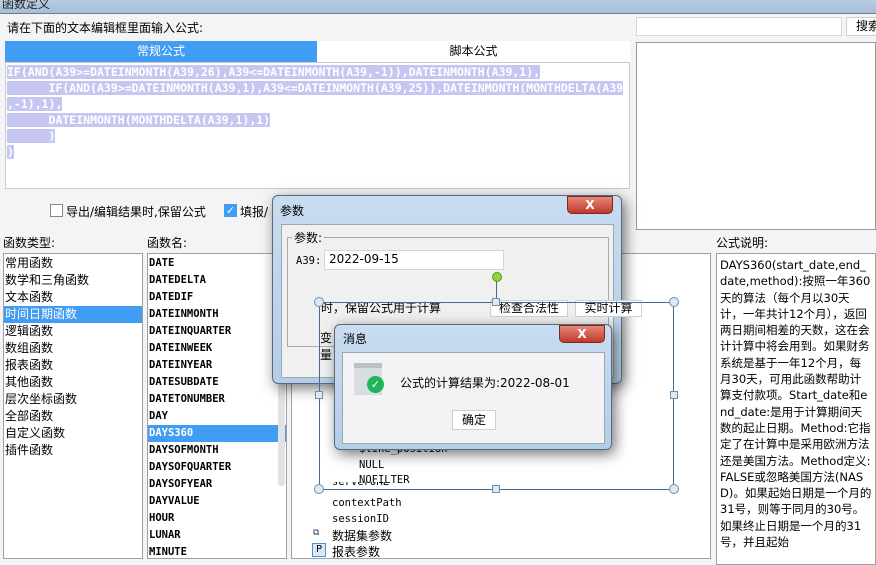  Describe the element at coordinates (414, 260) in the screenshot. I see `param-a39-input: 2022-09-15` at that location.